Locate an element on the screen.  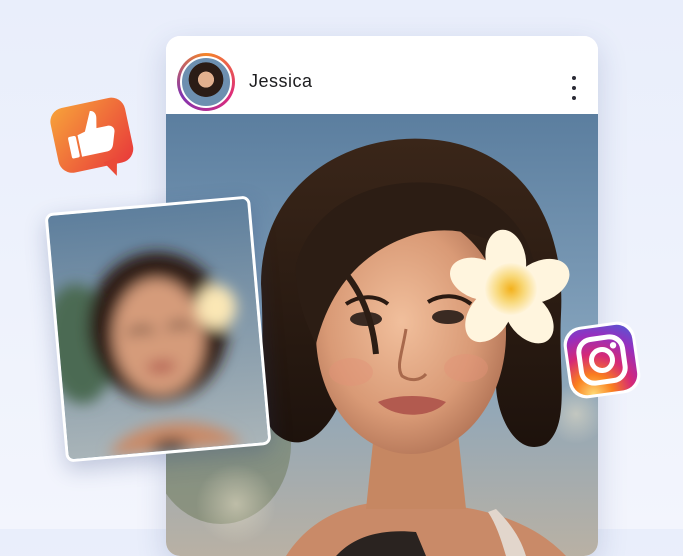
more-options-icon is located at coordinates (574, 88).